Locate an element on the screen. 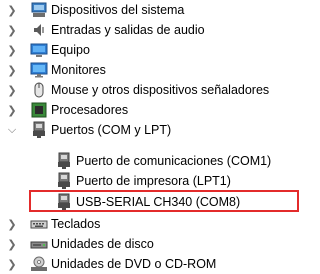  tree-item-system-devices: ❯ Dispositivos del sistema is located at coordinates (151, 10).